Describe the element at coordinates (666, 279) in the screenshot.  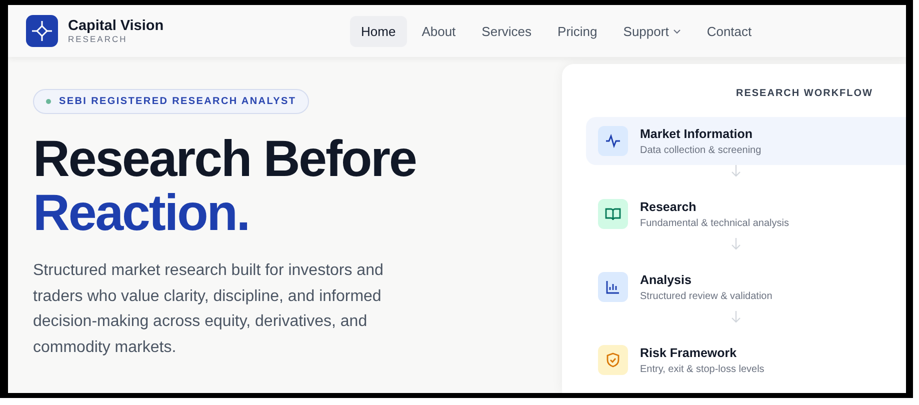
I see `step-title: Analysis` at that location.